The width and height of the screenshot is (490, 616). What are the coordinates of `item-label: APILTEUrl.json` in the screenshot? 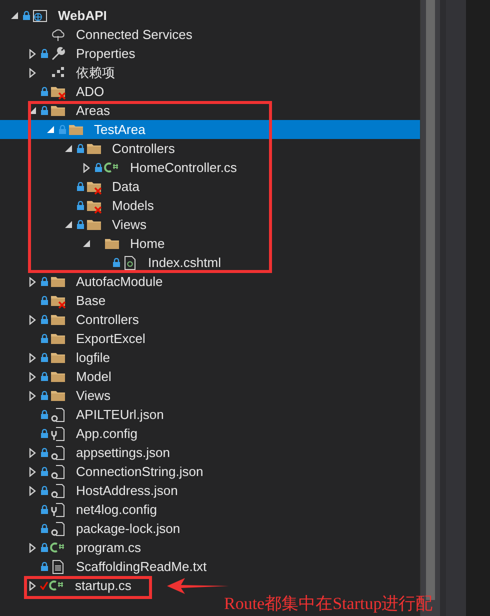 It's located at (120, 415).